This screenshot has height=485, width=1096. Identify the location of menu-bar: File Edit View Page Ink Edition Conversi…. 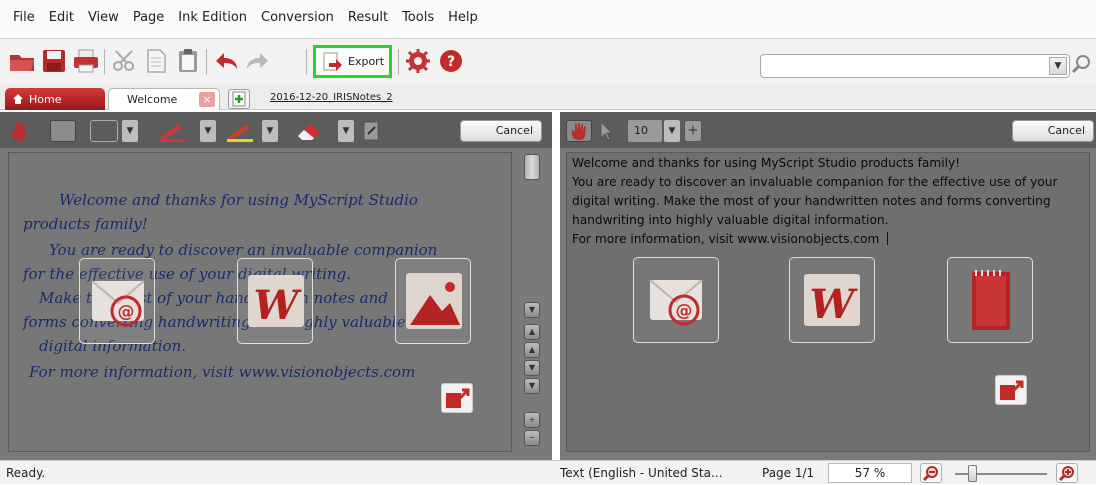
(548, 17).